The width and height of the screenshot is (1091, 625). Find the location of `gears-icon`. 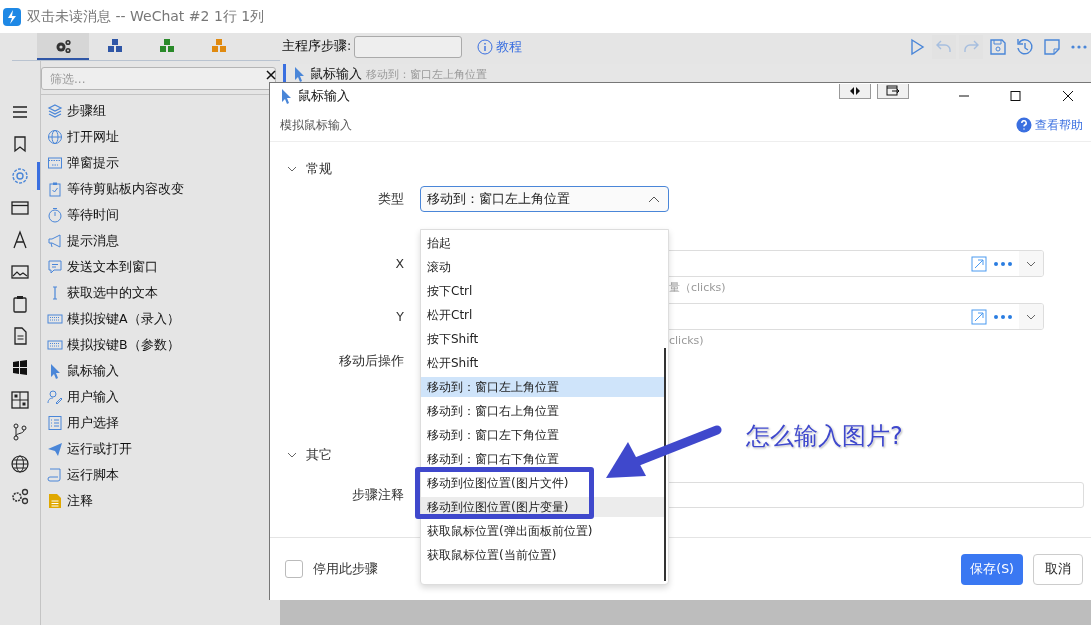

gears-icon is located at coordinates (20, 496).